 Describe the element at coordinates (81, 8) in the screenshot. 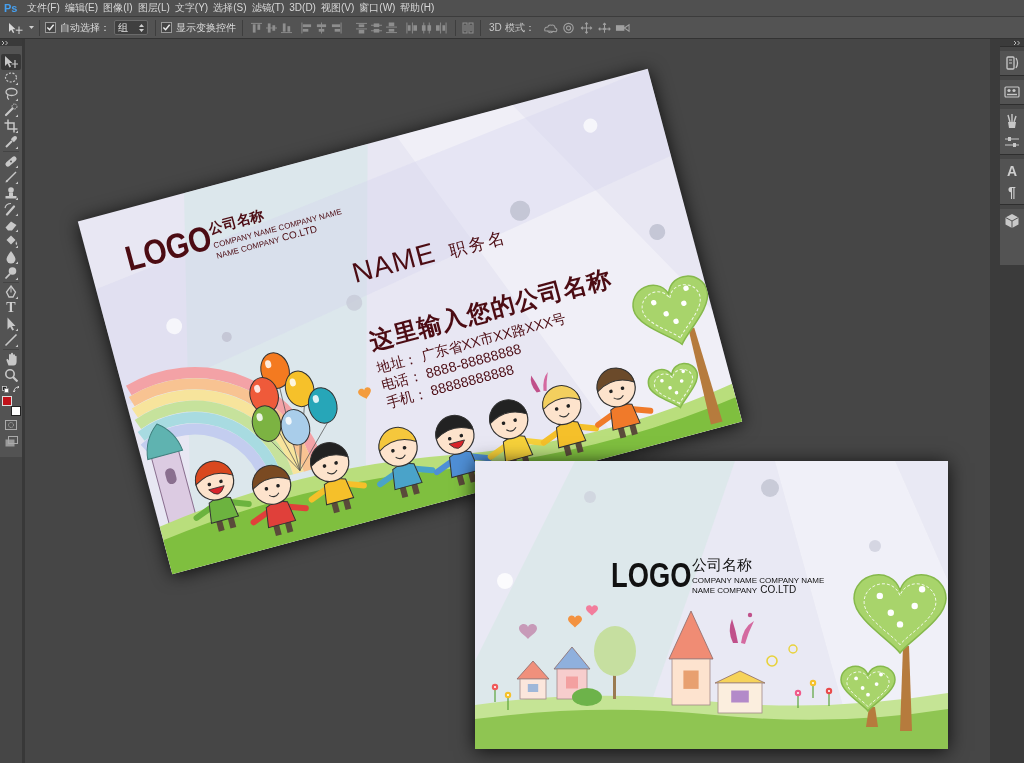

I see `menu-item: 编辑(E)` at that location.